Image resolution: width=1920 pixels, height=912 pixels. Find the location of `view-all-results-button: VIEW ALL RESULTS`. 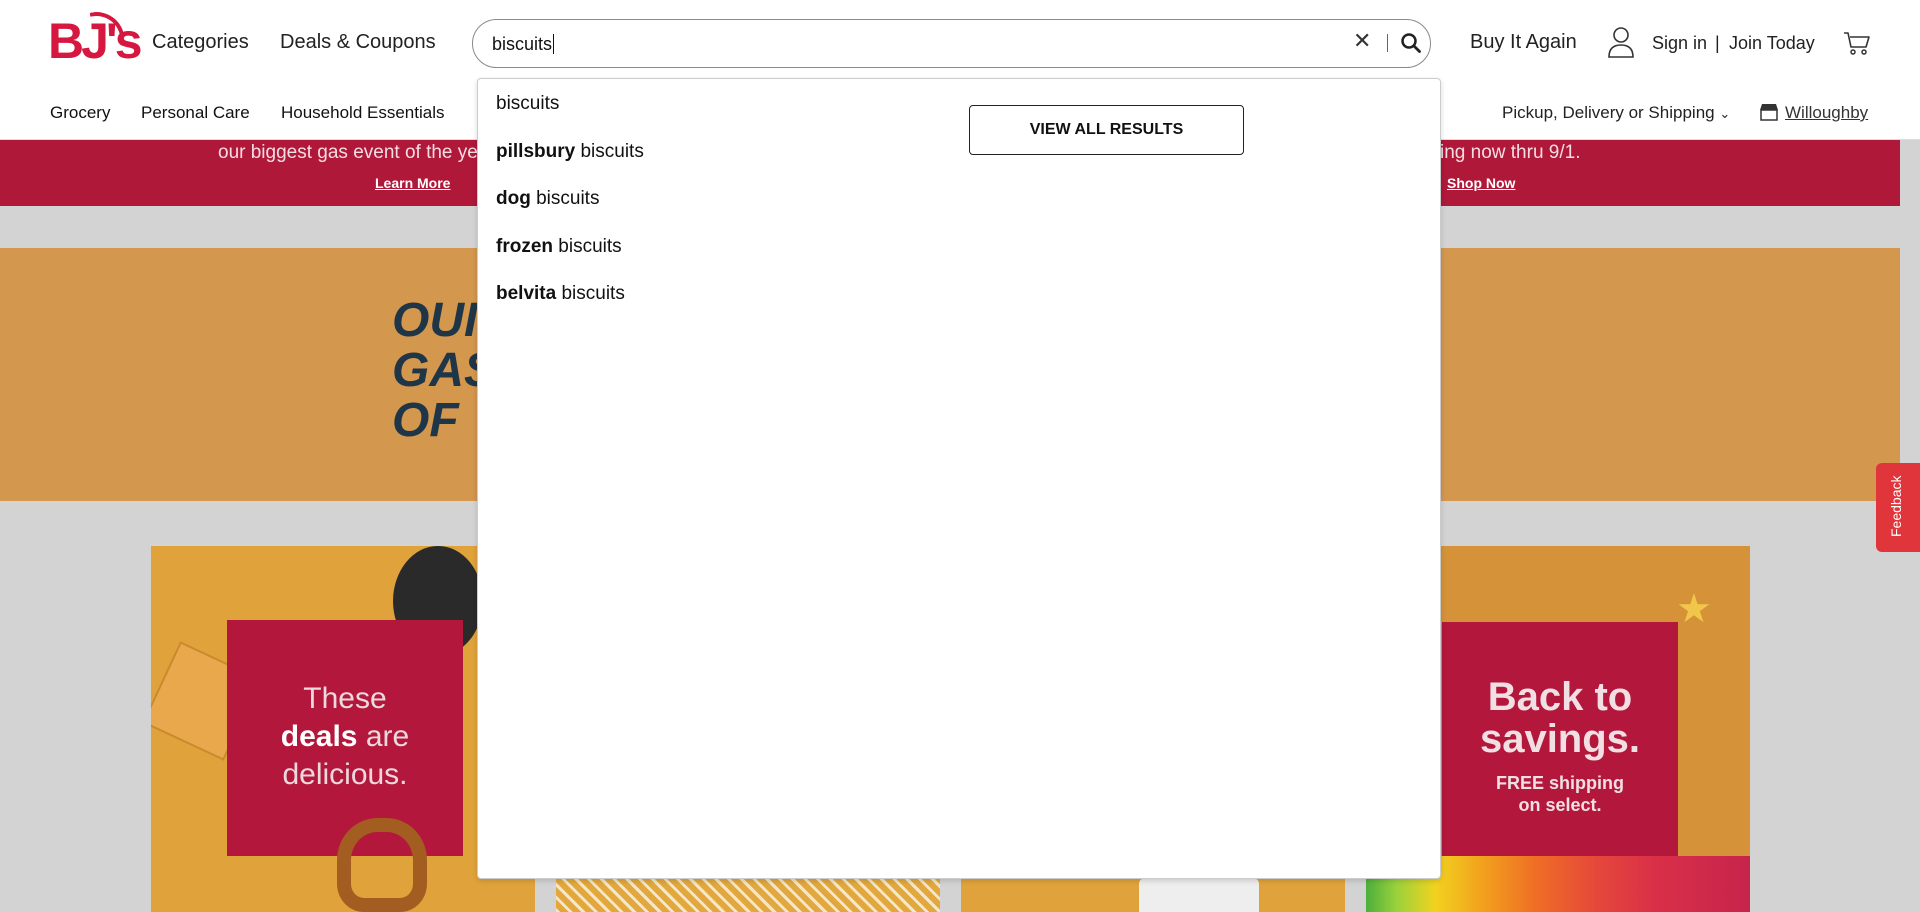

view-all-results-button: VIEW ALL RESULTS is located at coordinates (1106, 130).